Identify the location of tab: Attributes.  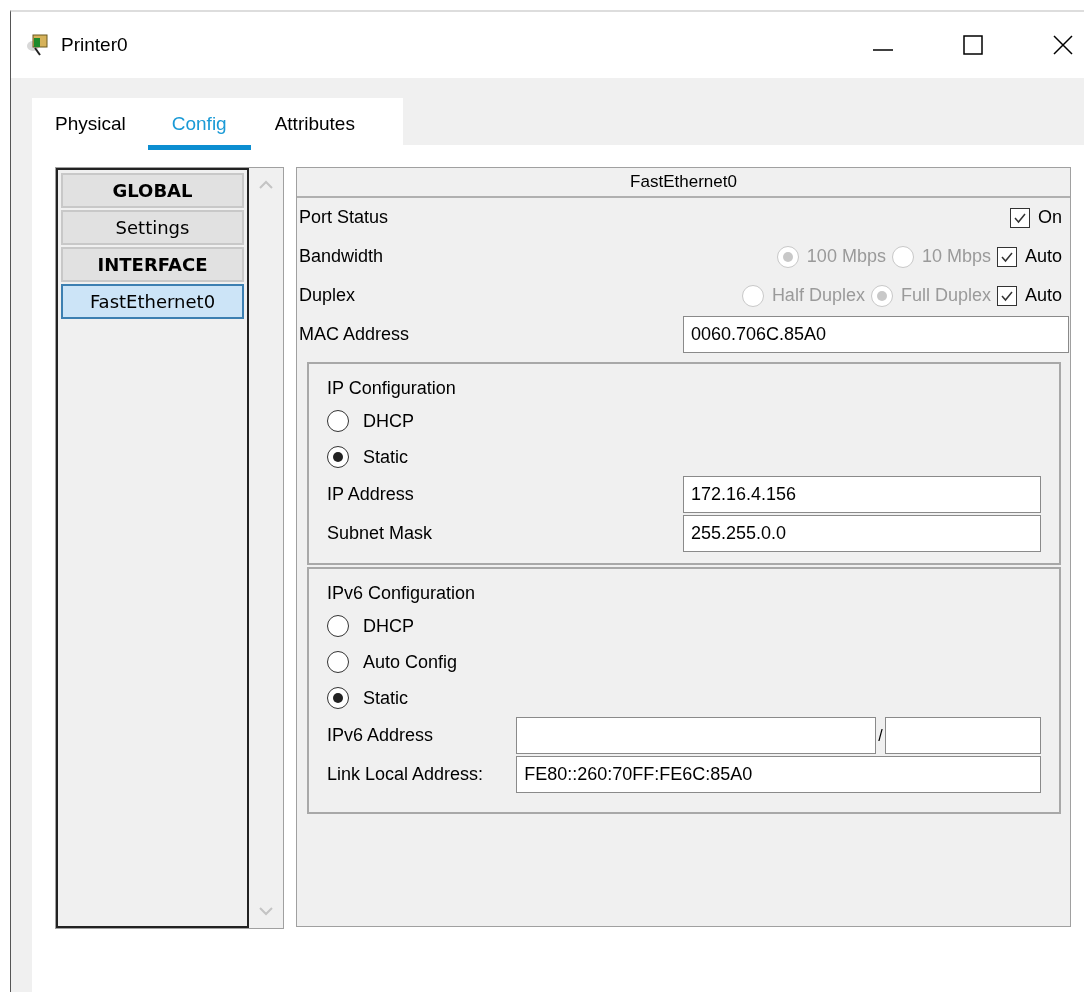
(314, 131).